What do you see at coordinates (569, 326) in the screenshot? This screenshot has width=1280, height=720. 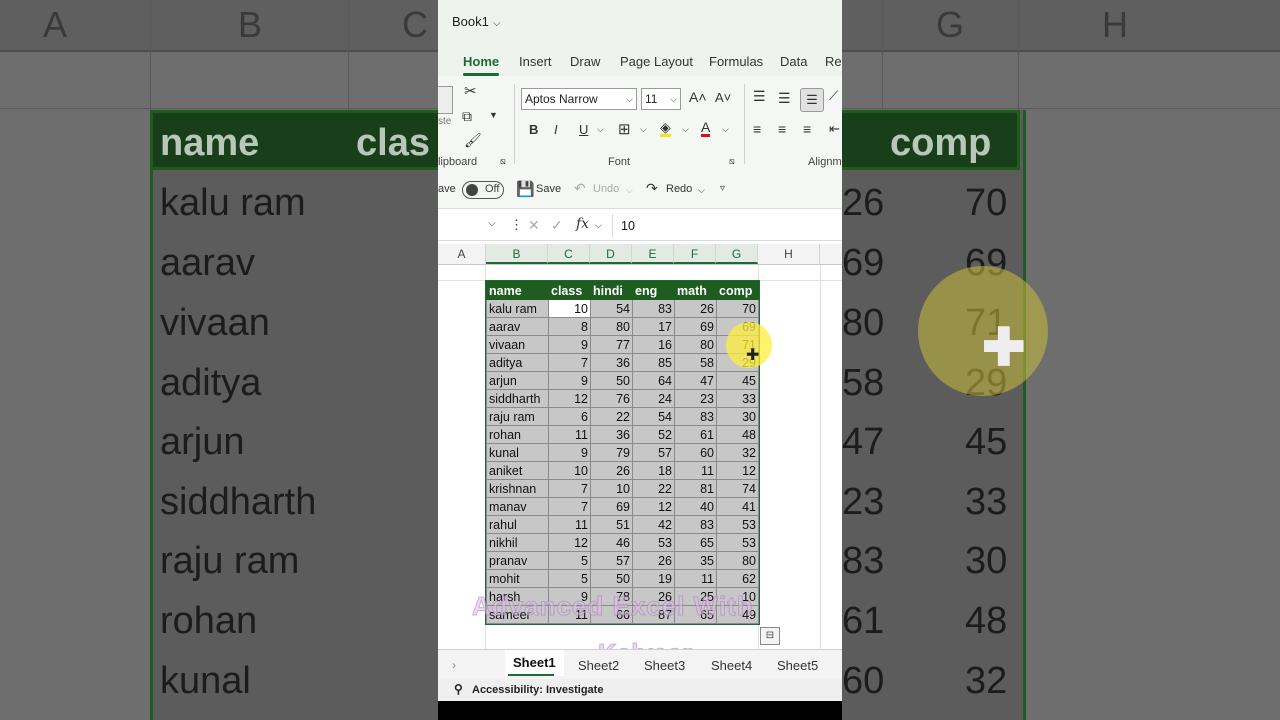 I see `table-cell: 8` at bounding box center [569, 326].